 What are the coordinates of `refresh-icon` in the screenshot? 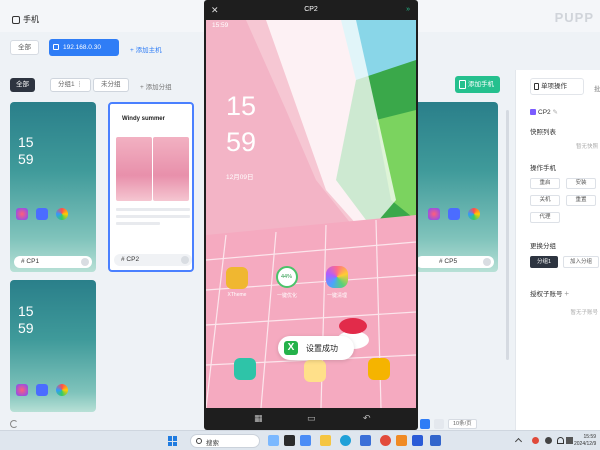 It's located at (14, 424).